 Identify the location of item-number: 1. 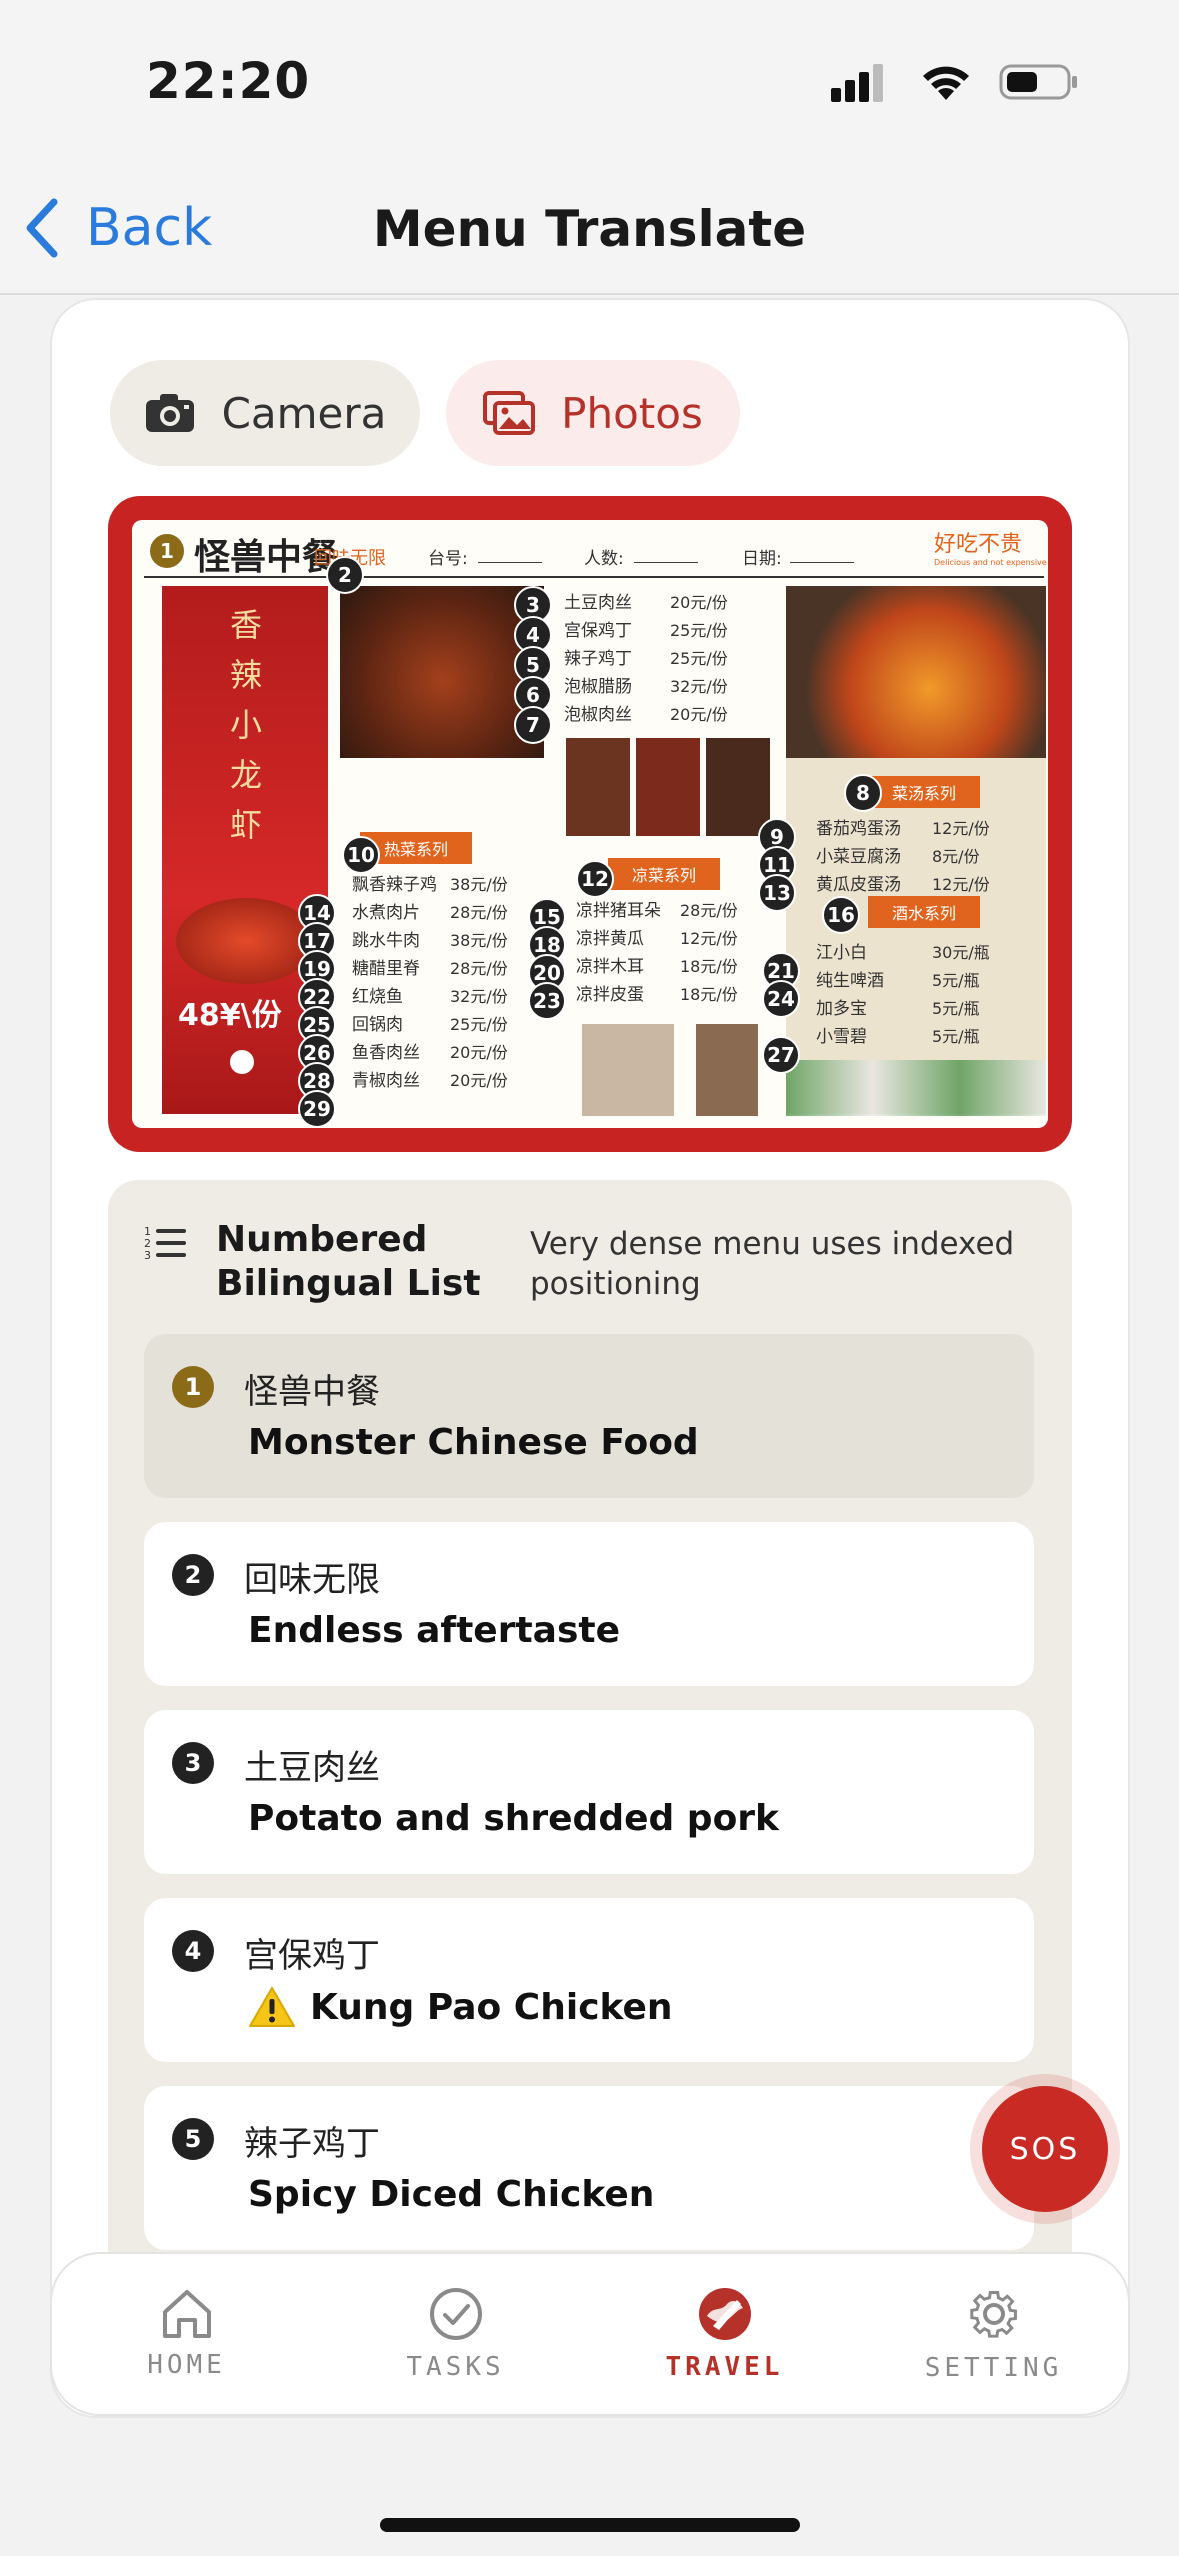
(193, 1387).